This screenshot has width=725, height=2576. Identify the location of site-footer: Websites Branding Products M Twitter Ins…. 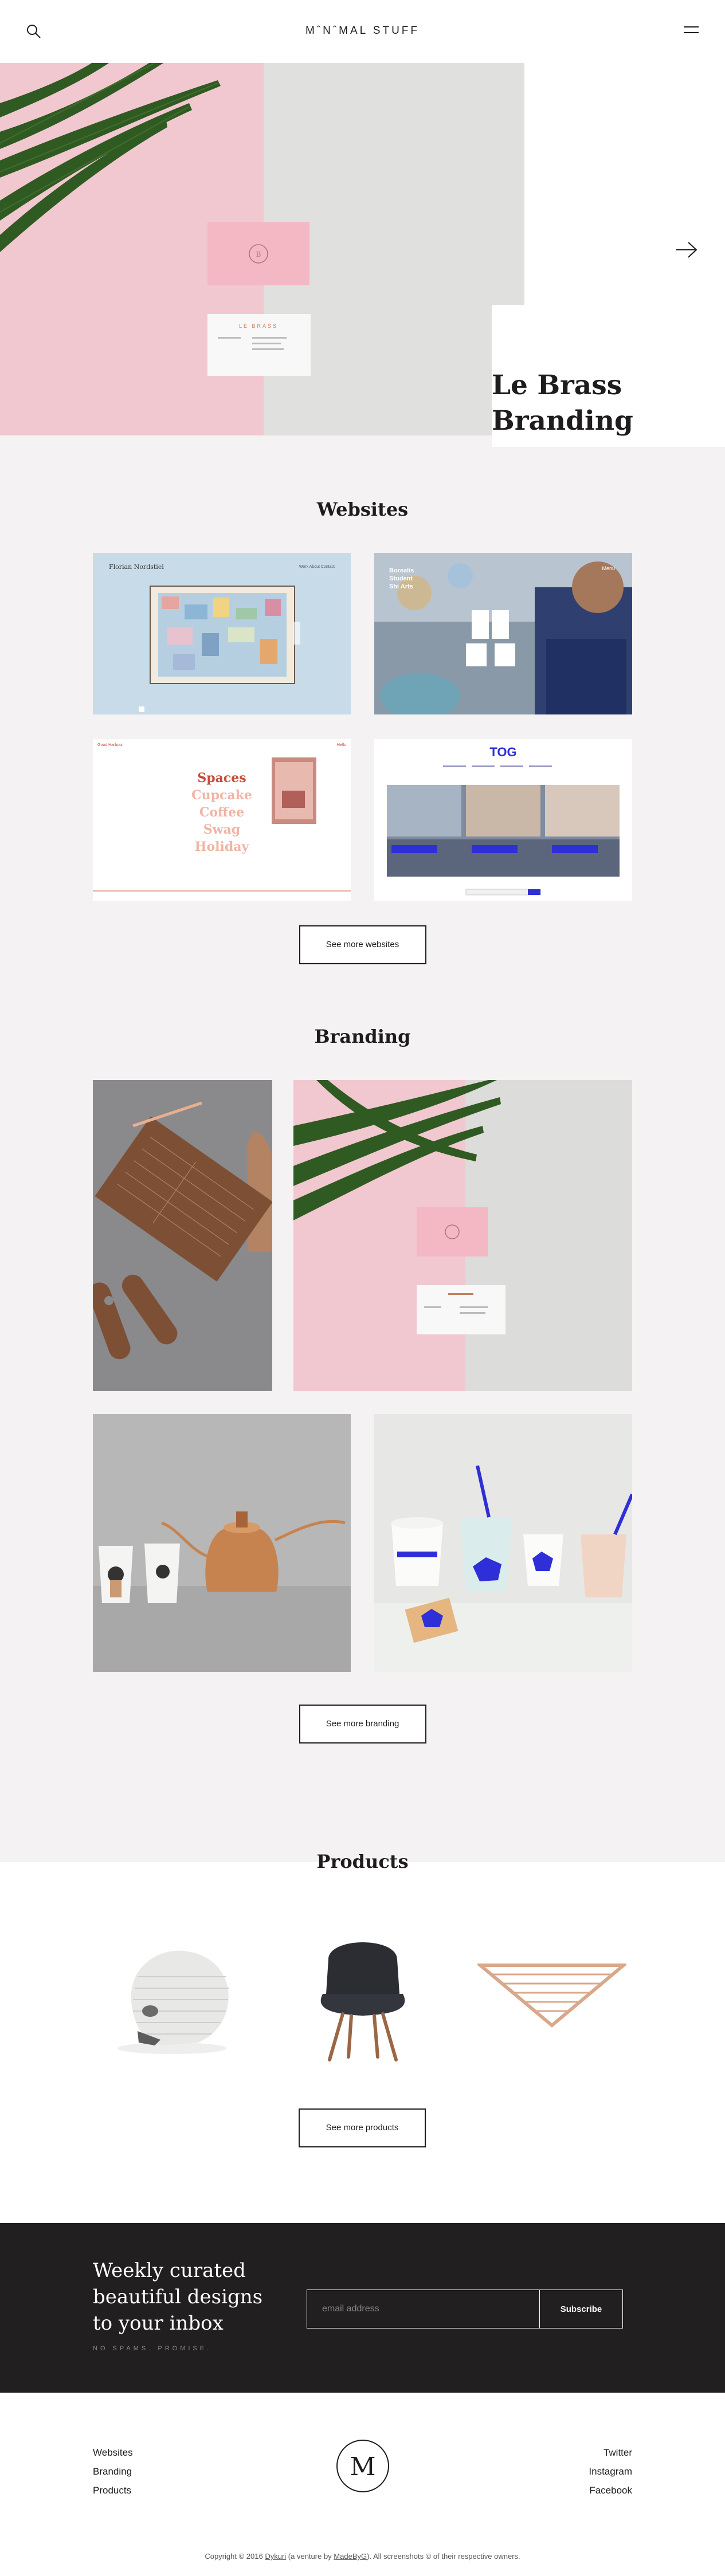
(362, 2485).